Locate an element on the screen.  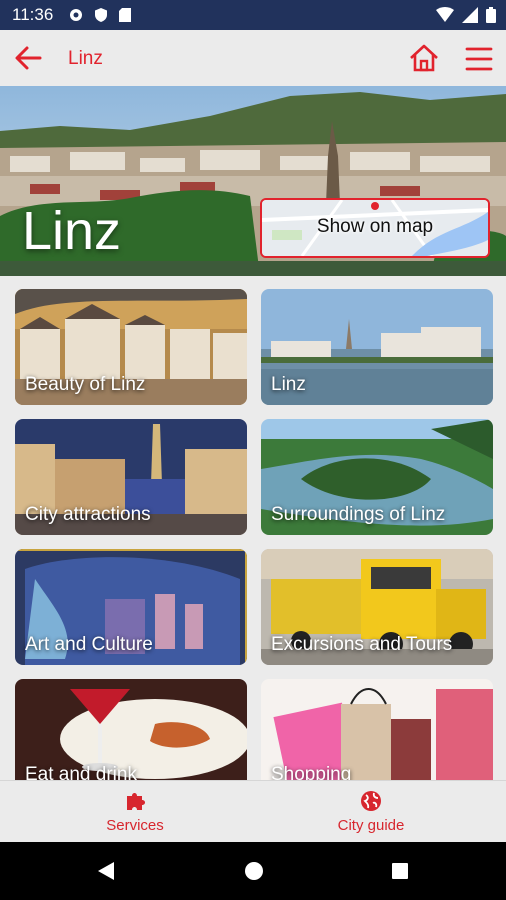
page-title: Linz is located at coordinates (85, 58).